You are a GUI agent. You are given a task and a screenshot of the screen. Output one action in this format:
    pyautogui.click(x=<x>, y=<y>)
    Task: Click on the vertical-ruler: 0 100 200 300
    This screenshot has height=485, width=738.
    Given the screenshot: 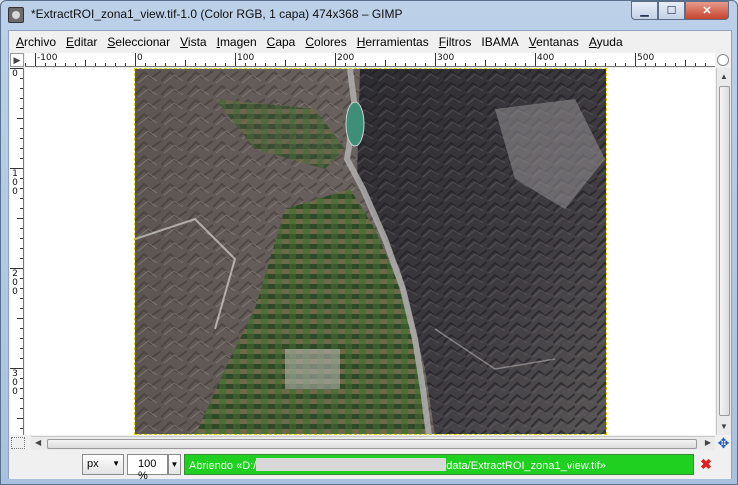 What is the action you would take?
    pyautogui.click(x=17, y=251)
    